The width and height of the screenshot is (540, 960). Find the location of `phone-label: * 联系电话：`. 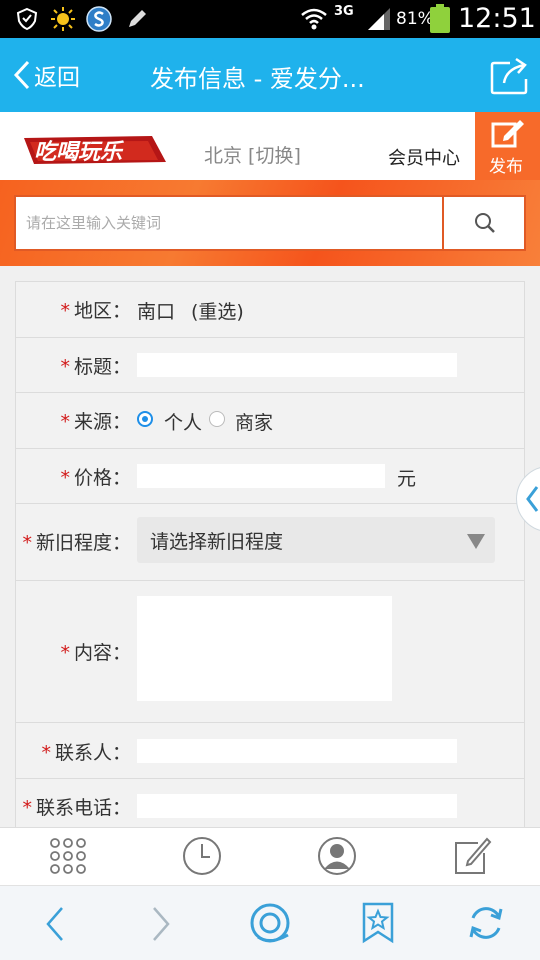

phone-label: * 联系电话： is located at coordinates (76, 806).